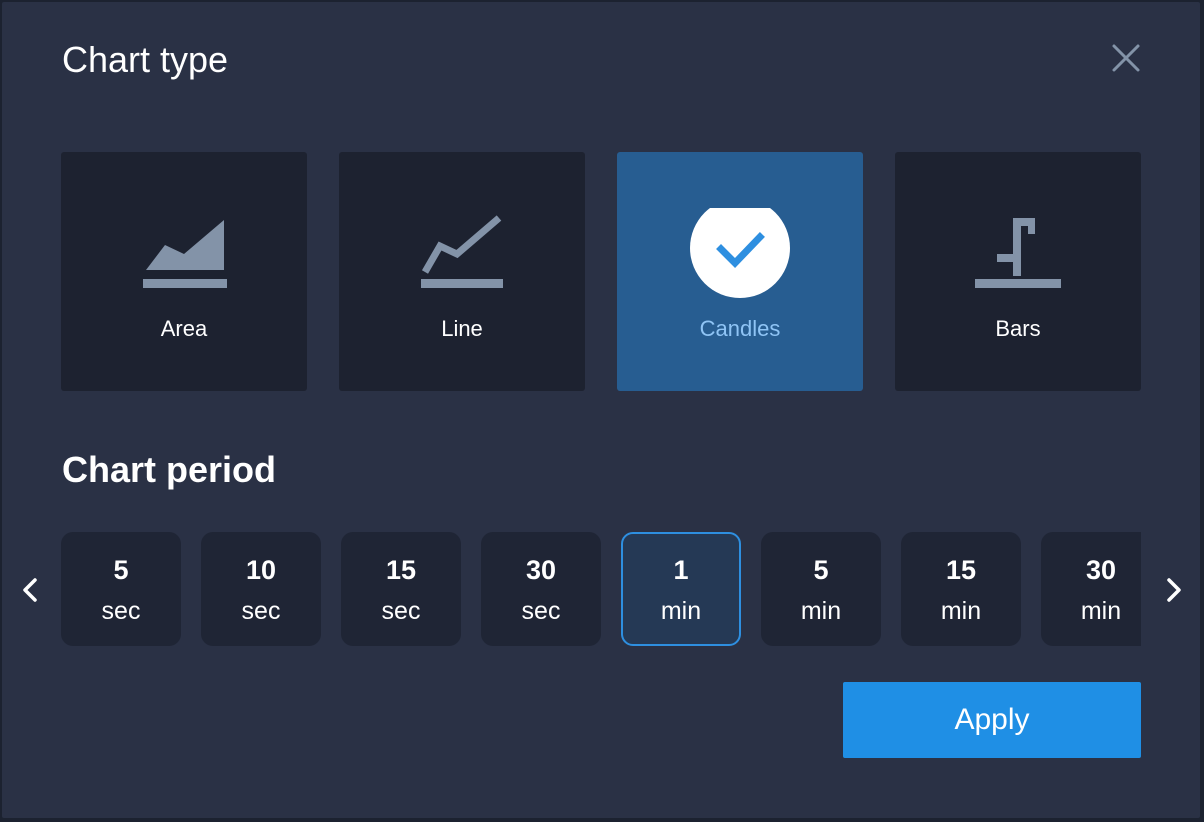  I want to click on chart-type-area: Area, so click(184, 271).